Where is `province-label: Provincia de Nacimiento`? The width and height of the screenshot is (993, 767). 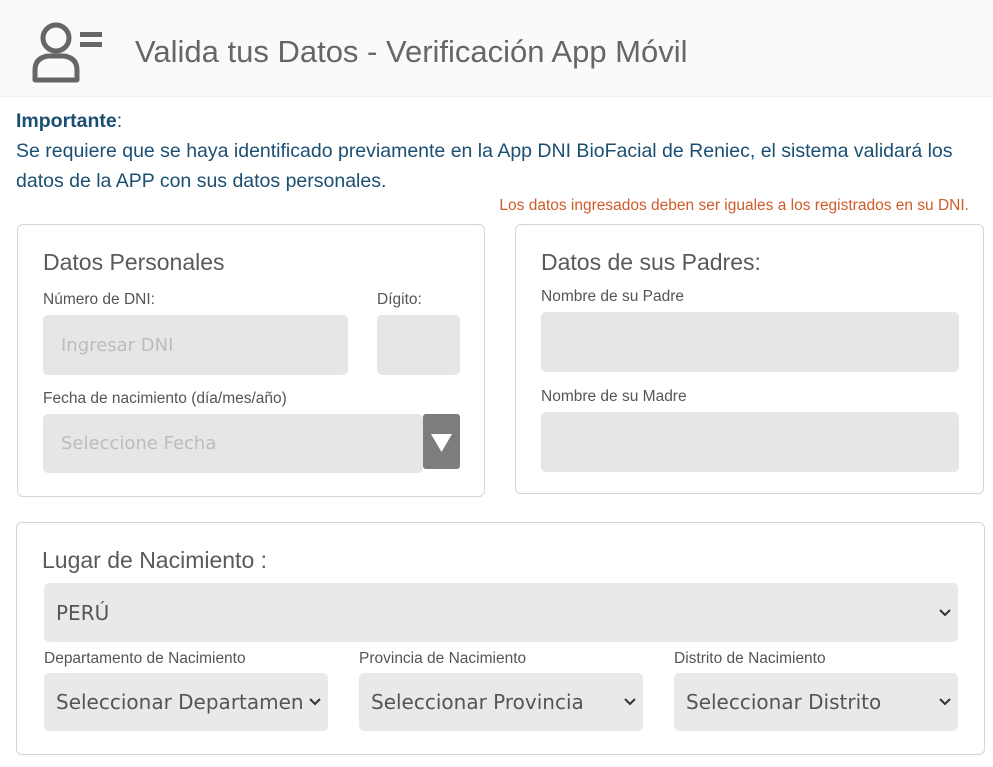 province-label: Provincia de Nacimiento is located at coordinates (443, 658).